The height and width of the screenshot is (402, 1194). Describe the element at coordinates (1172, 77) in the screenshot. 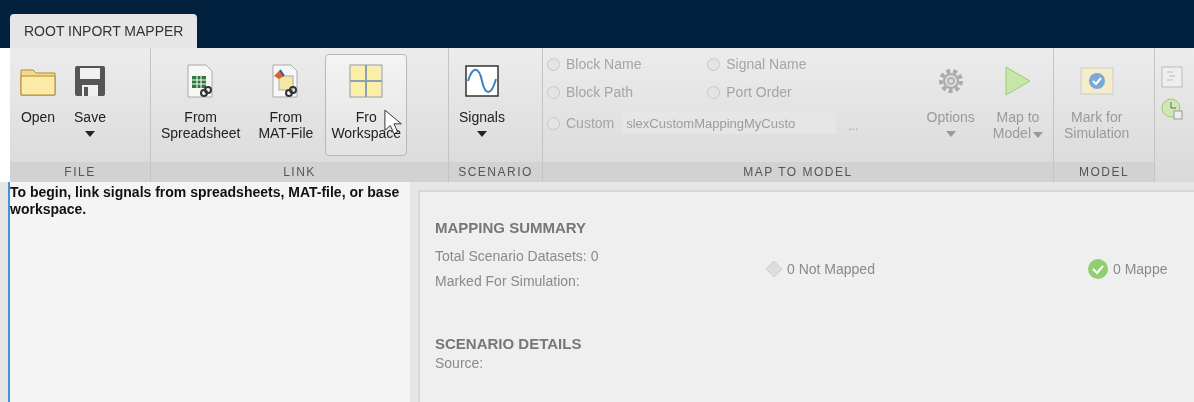

I see `document-icon` at that location.